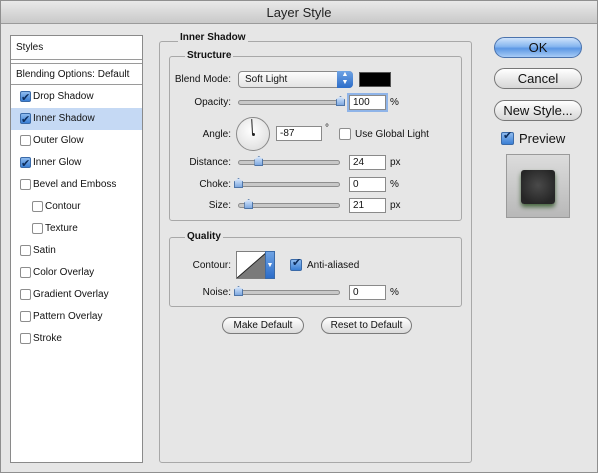 This screenshot has height=473, width=598. Describe the element at coordinates (333, 265) in the screenshot. I see `anti-aliased-label: Anti-aliased` at that location.